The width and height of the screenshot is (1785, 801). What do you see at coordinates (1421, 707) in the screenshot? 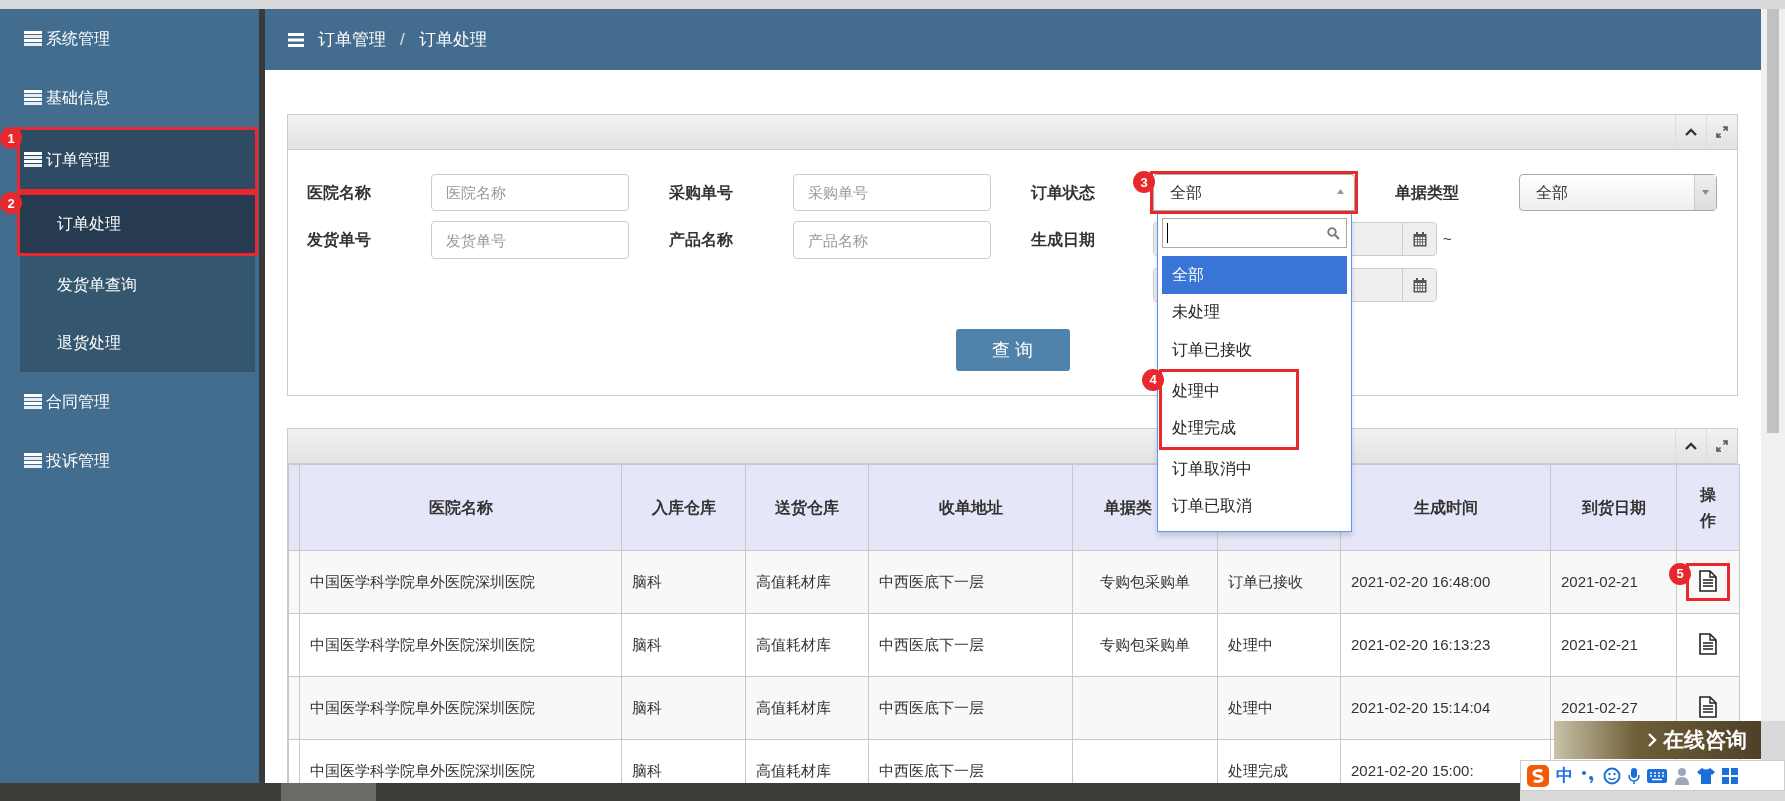
I see `table-cell: 2021-02-20 15:14:04` at bounding box center [1421, 707].